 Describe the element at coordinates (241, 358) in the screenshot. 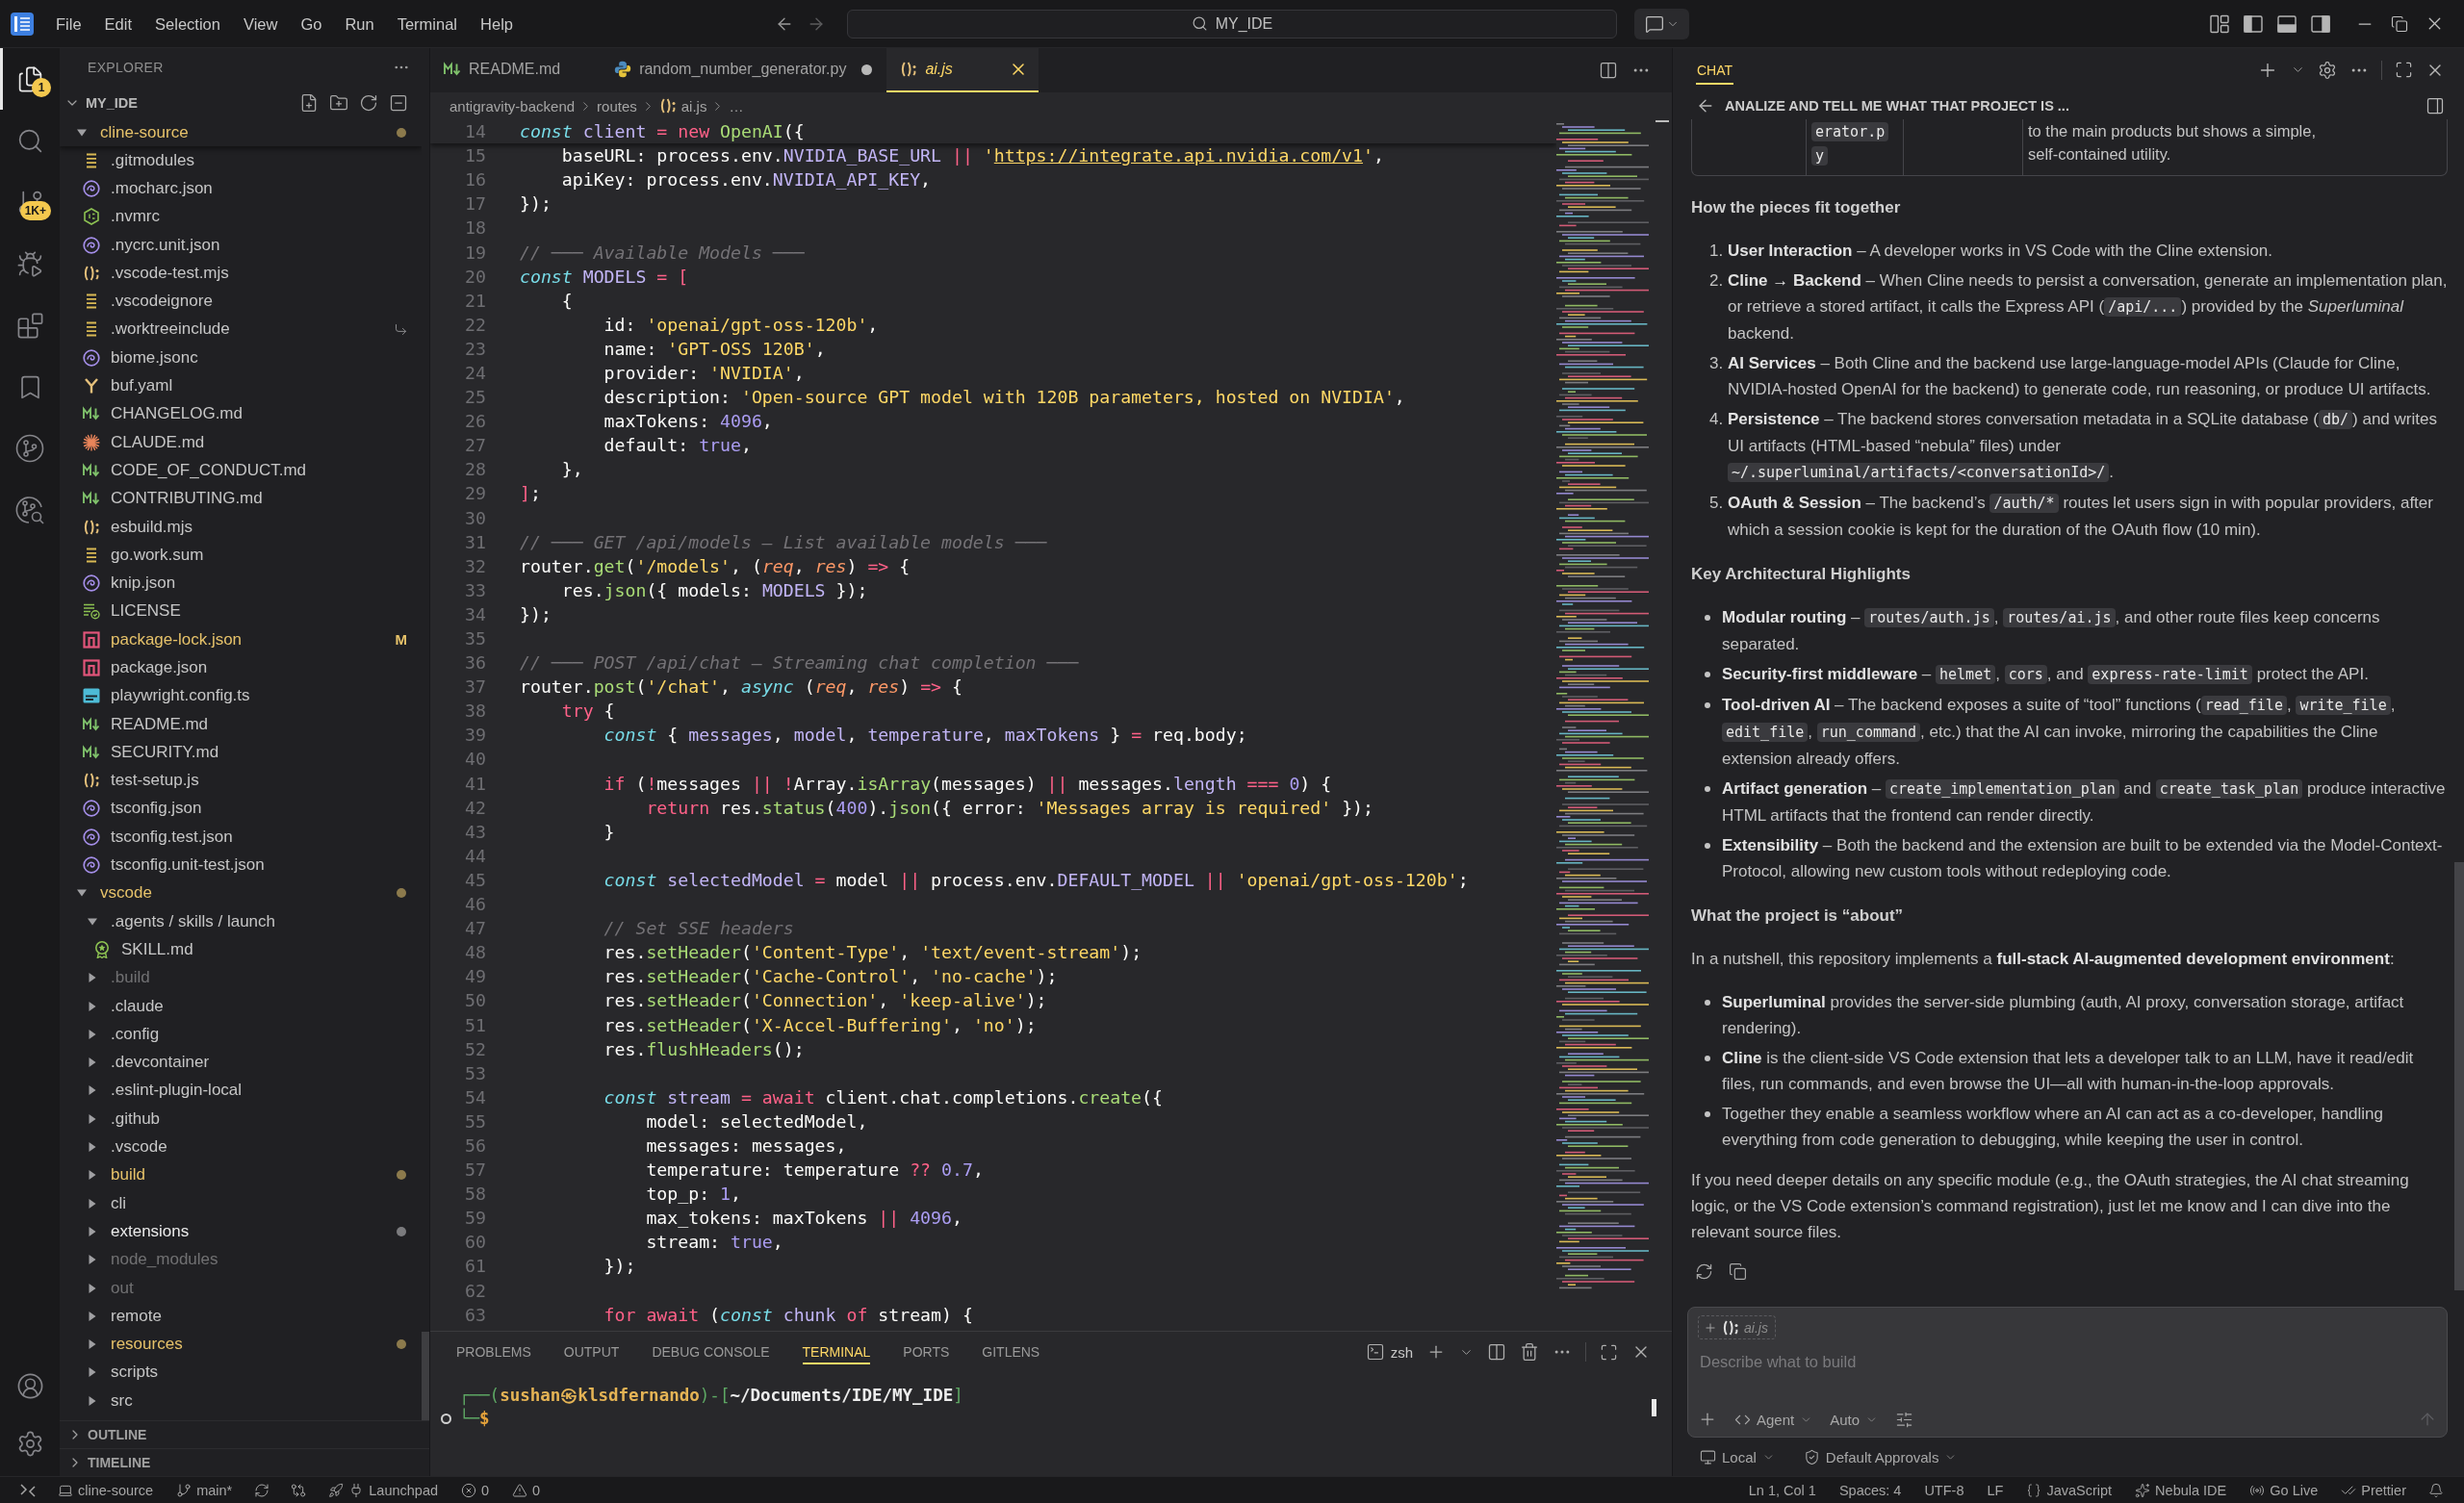

I see `tree-entry: biome.jsonc` at that location.